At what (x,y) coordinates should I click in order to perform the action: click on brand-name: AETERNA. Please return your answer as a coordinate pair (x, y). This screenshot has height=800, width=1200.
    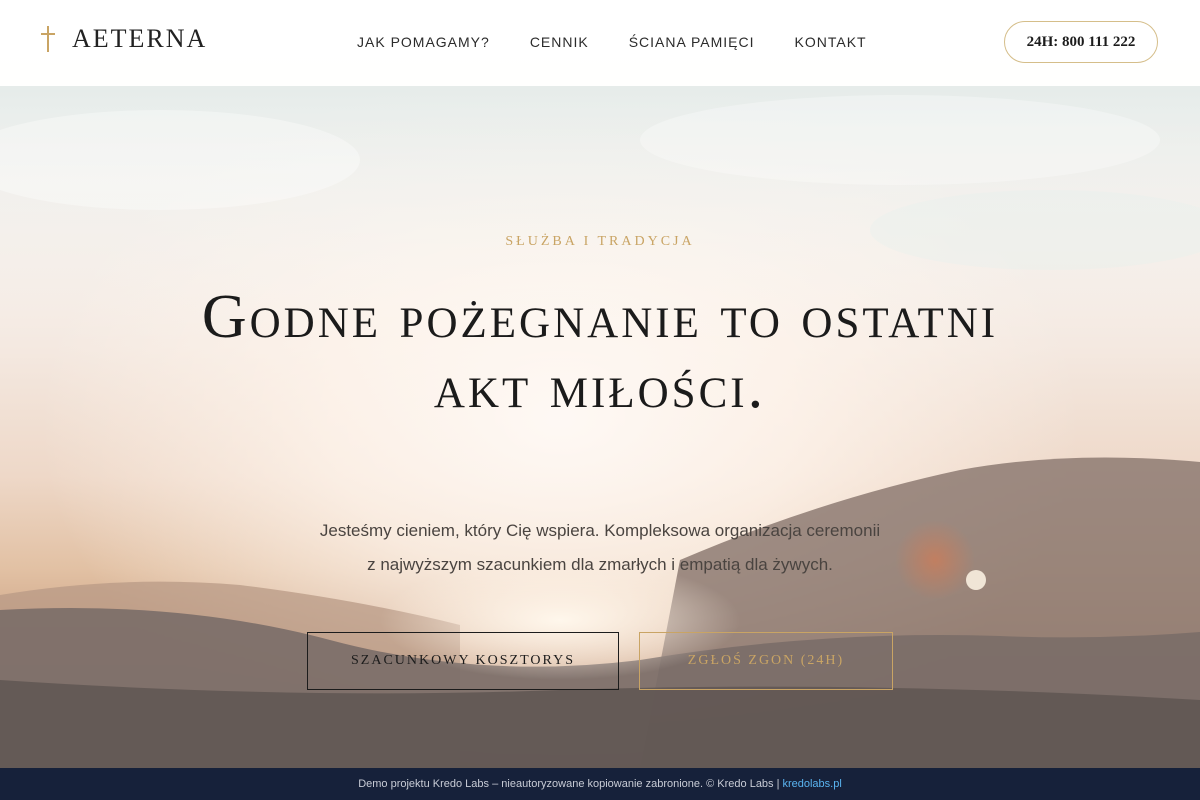
    Looking at the image, I should click on (140, 38).